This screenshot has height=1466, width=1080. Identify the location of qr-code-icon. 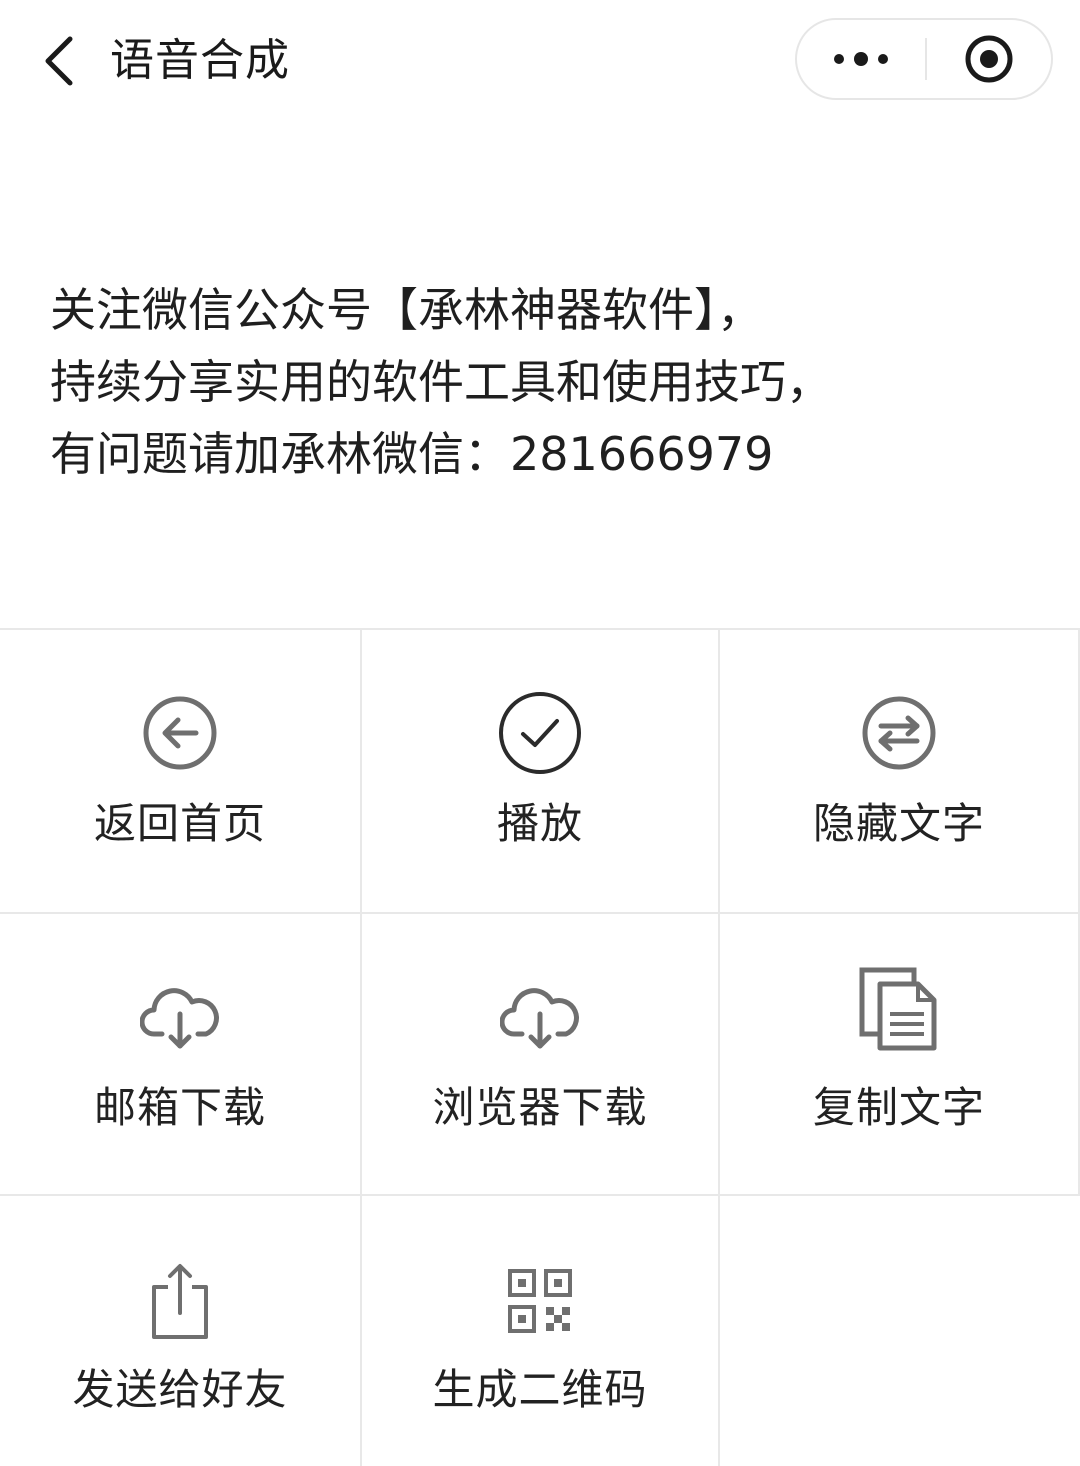
(540, 1301).